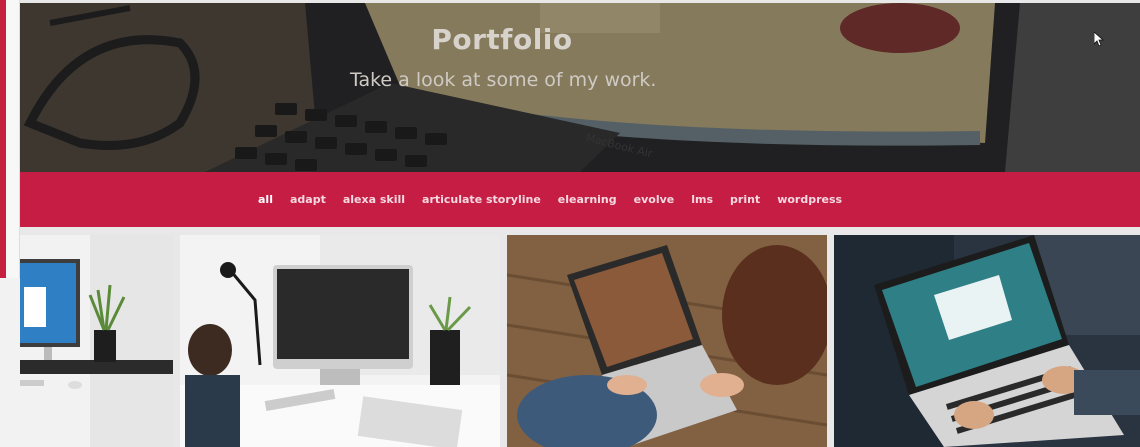 This screenshot has height=447, width=1140. Describe the element at coordinates (1099, 39) in the screenshot. I see `mouse-cursor-icon` at that location.